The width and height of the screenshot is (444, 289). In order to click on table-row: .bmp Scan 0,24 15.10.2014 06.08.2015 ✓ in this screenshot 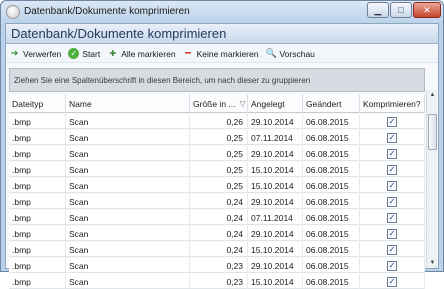, I will do `click(217, 249)`.